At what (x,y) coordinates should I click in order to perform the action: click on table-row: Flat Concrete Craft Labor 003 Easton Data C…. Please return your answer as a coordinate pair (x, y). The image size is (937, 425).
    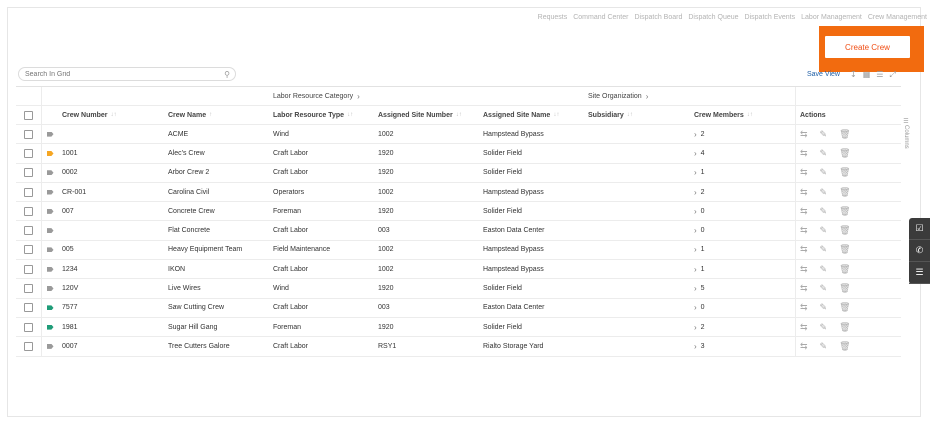
    Looking at the image, I should click on (458, 231).